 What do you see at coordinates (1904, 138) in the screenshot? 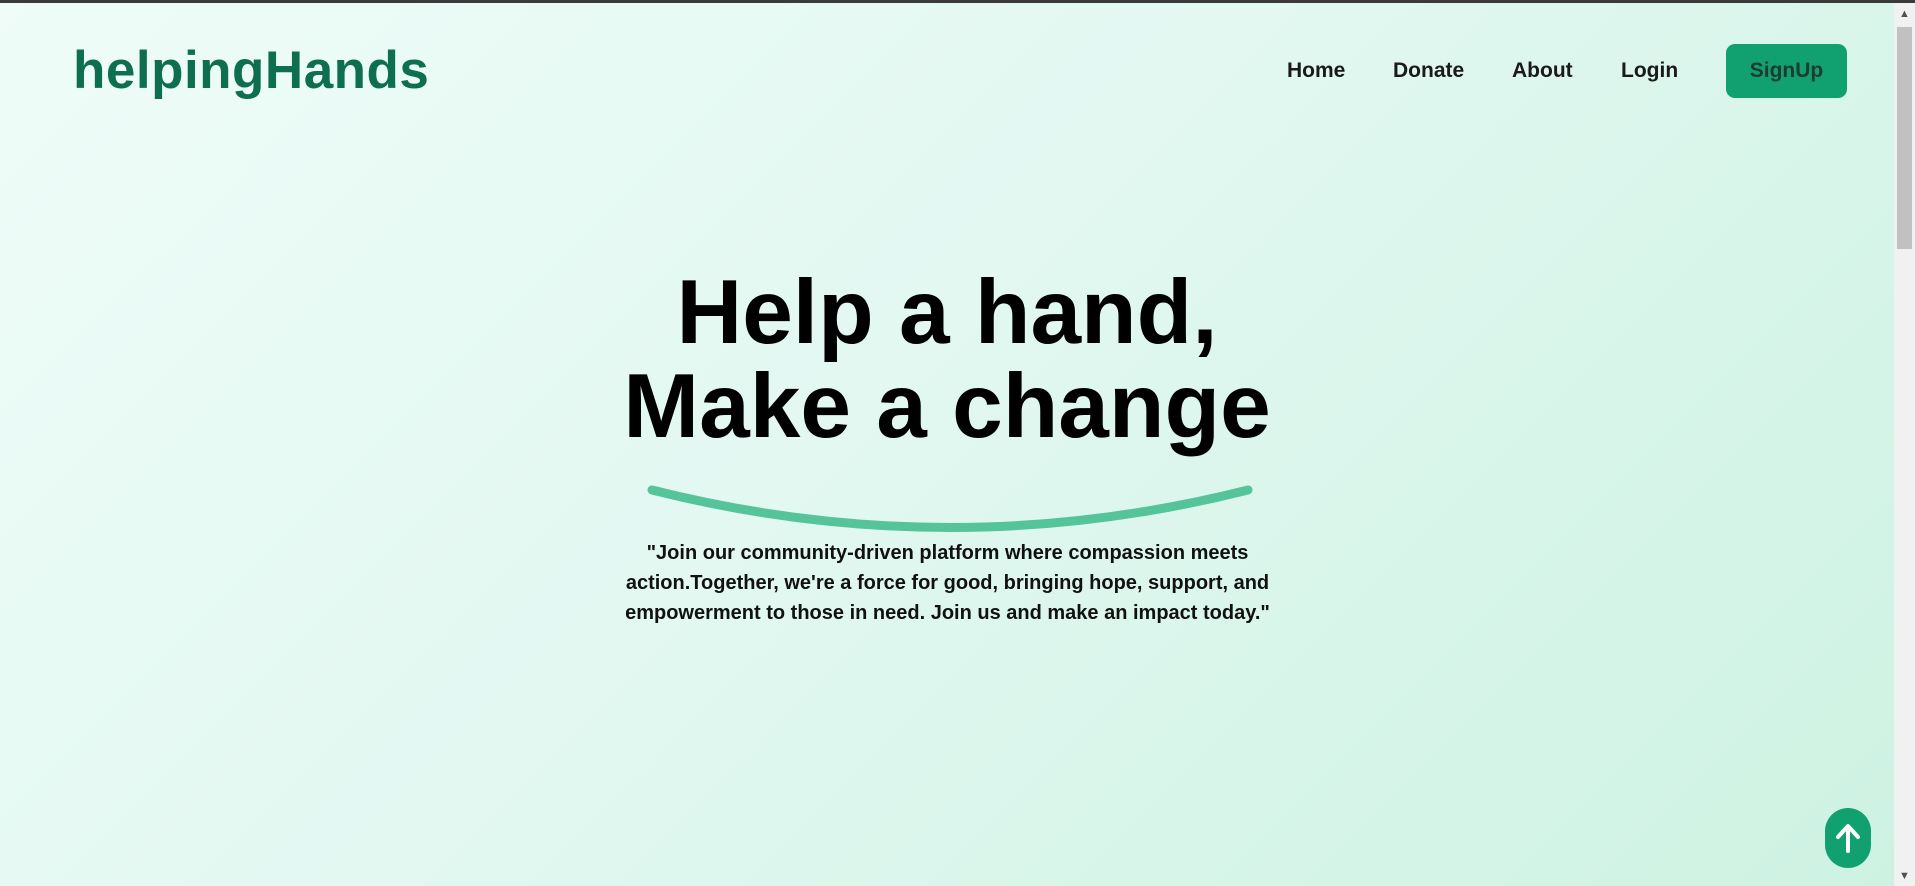
I see `scrollbar-thumb` at bounding box center [1904, 138].